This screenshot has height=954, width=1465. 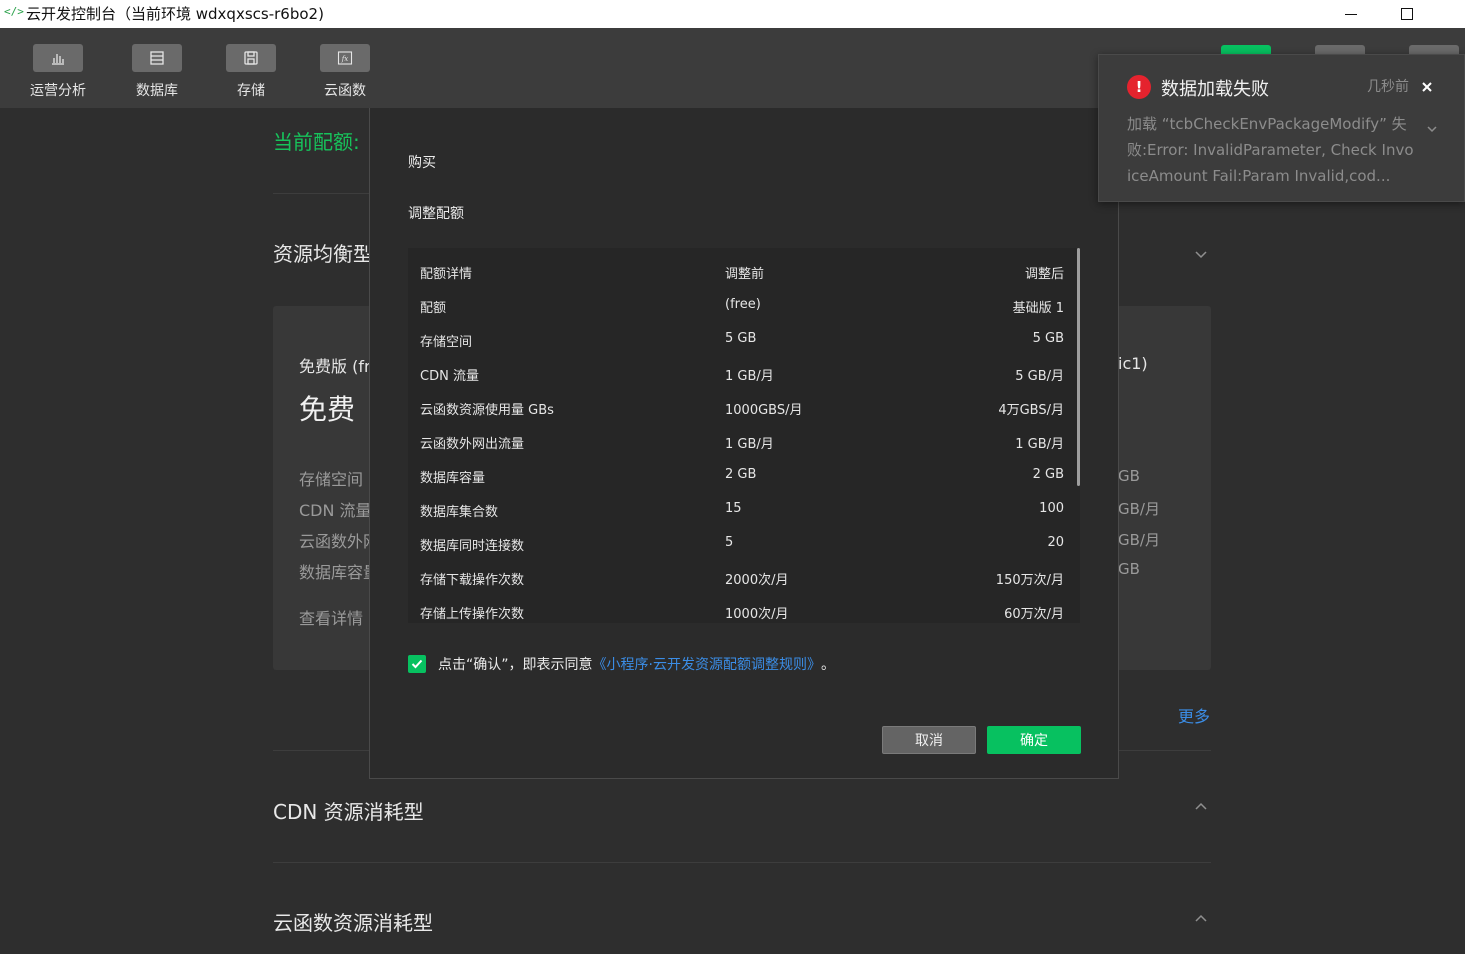 What do you see at coordinates (472, 614) in the screenshot?
I see `table-cell: 存储上传操作次数` at bounding box center [472, 614].